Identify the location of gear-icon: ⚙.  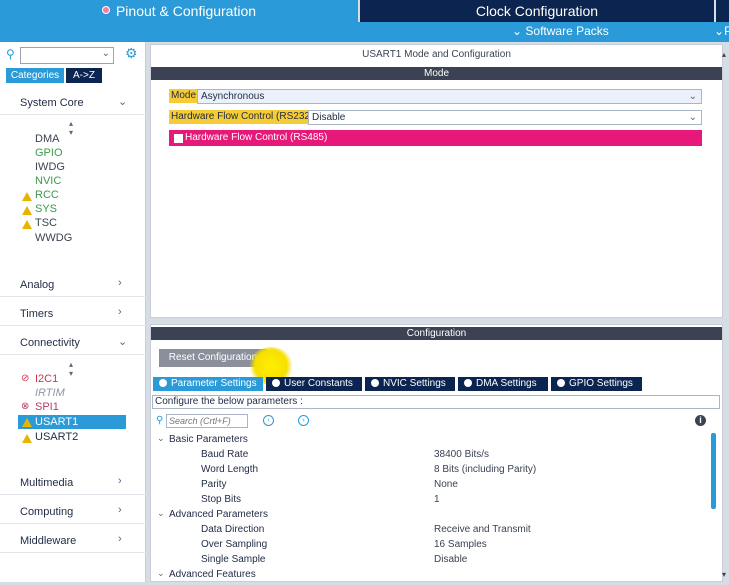
(131, 53).